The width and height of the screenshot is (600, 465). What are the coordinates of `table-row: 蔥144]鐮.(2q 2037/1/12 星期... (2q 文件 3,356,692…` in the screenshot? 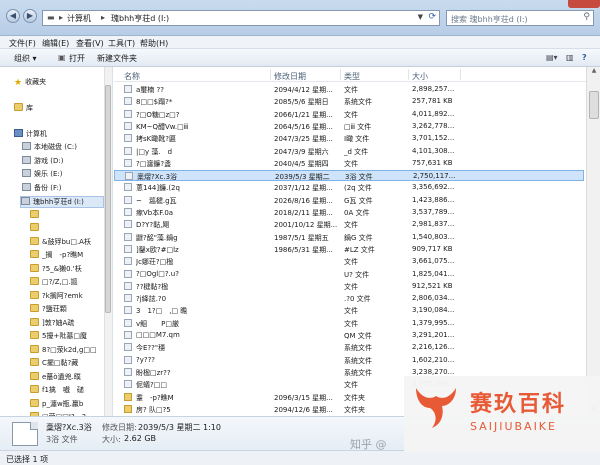 It's located at (349, 187).